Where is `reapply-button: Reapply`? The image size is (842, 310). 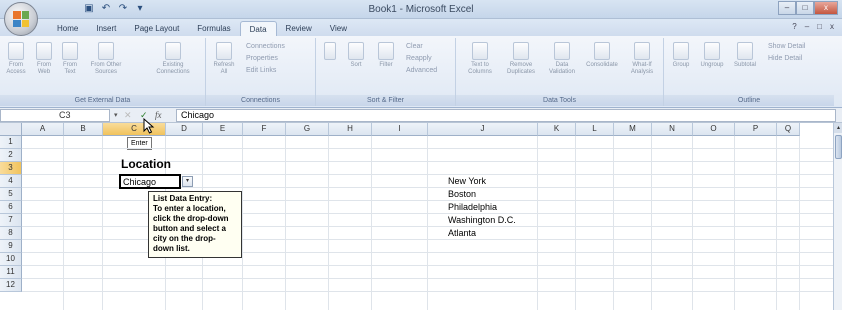
reapply-button: Reapply is located at coordinates (419, 58).